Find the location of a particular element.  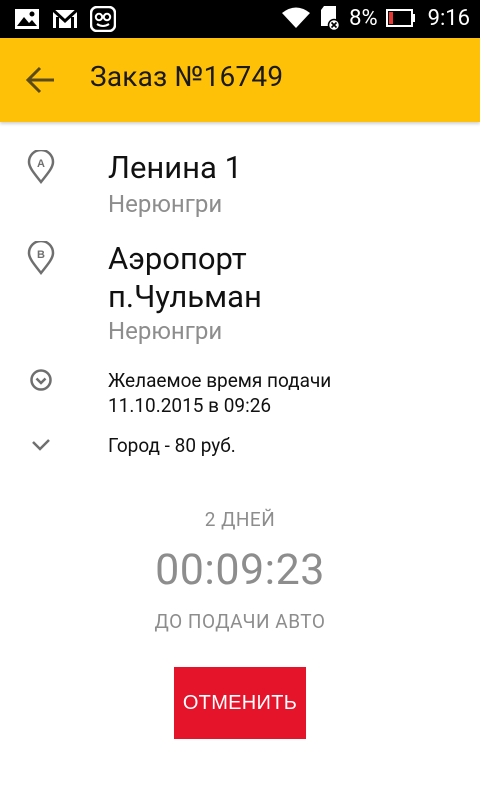

countdown-caption: ДО ПОДАЧИ АВТО is located at coordinates (240, 621).